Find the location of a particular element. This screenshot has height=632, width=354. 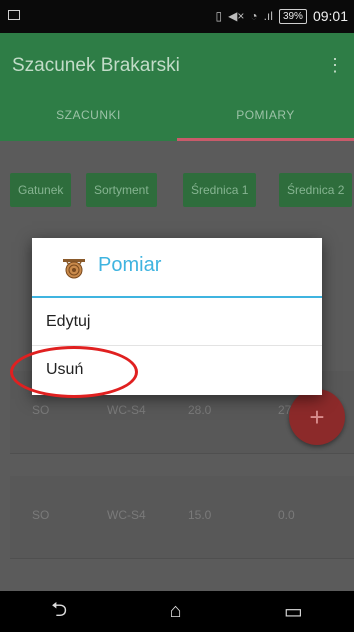

dialog-title: Pomiar is located at coordinates (130, 265).